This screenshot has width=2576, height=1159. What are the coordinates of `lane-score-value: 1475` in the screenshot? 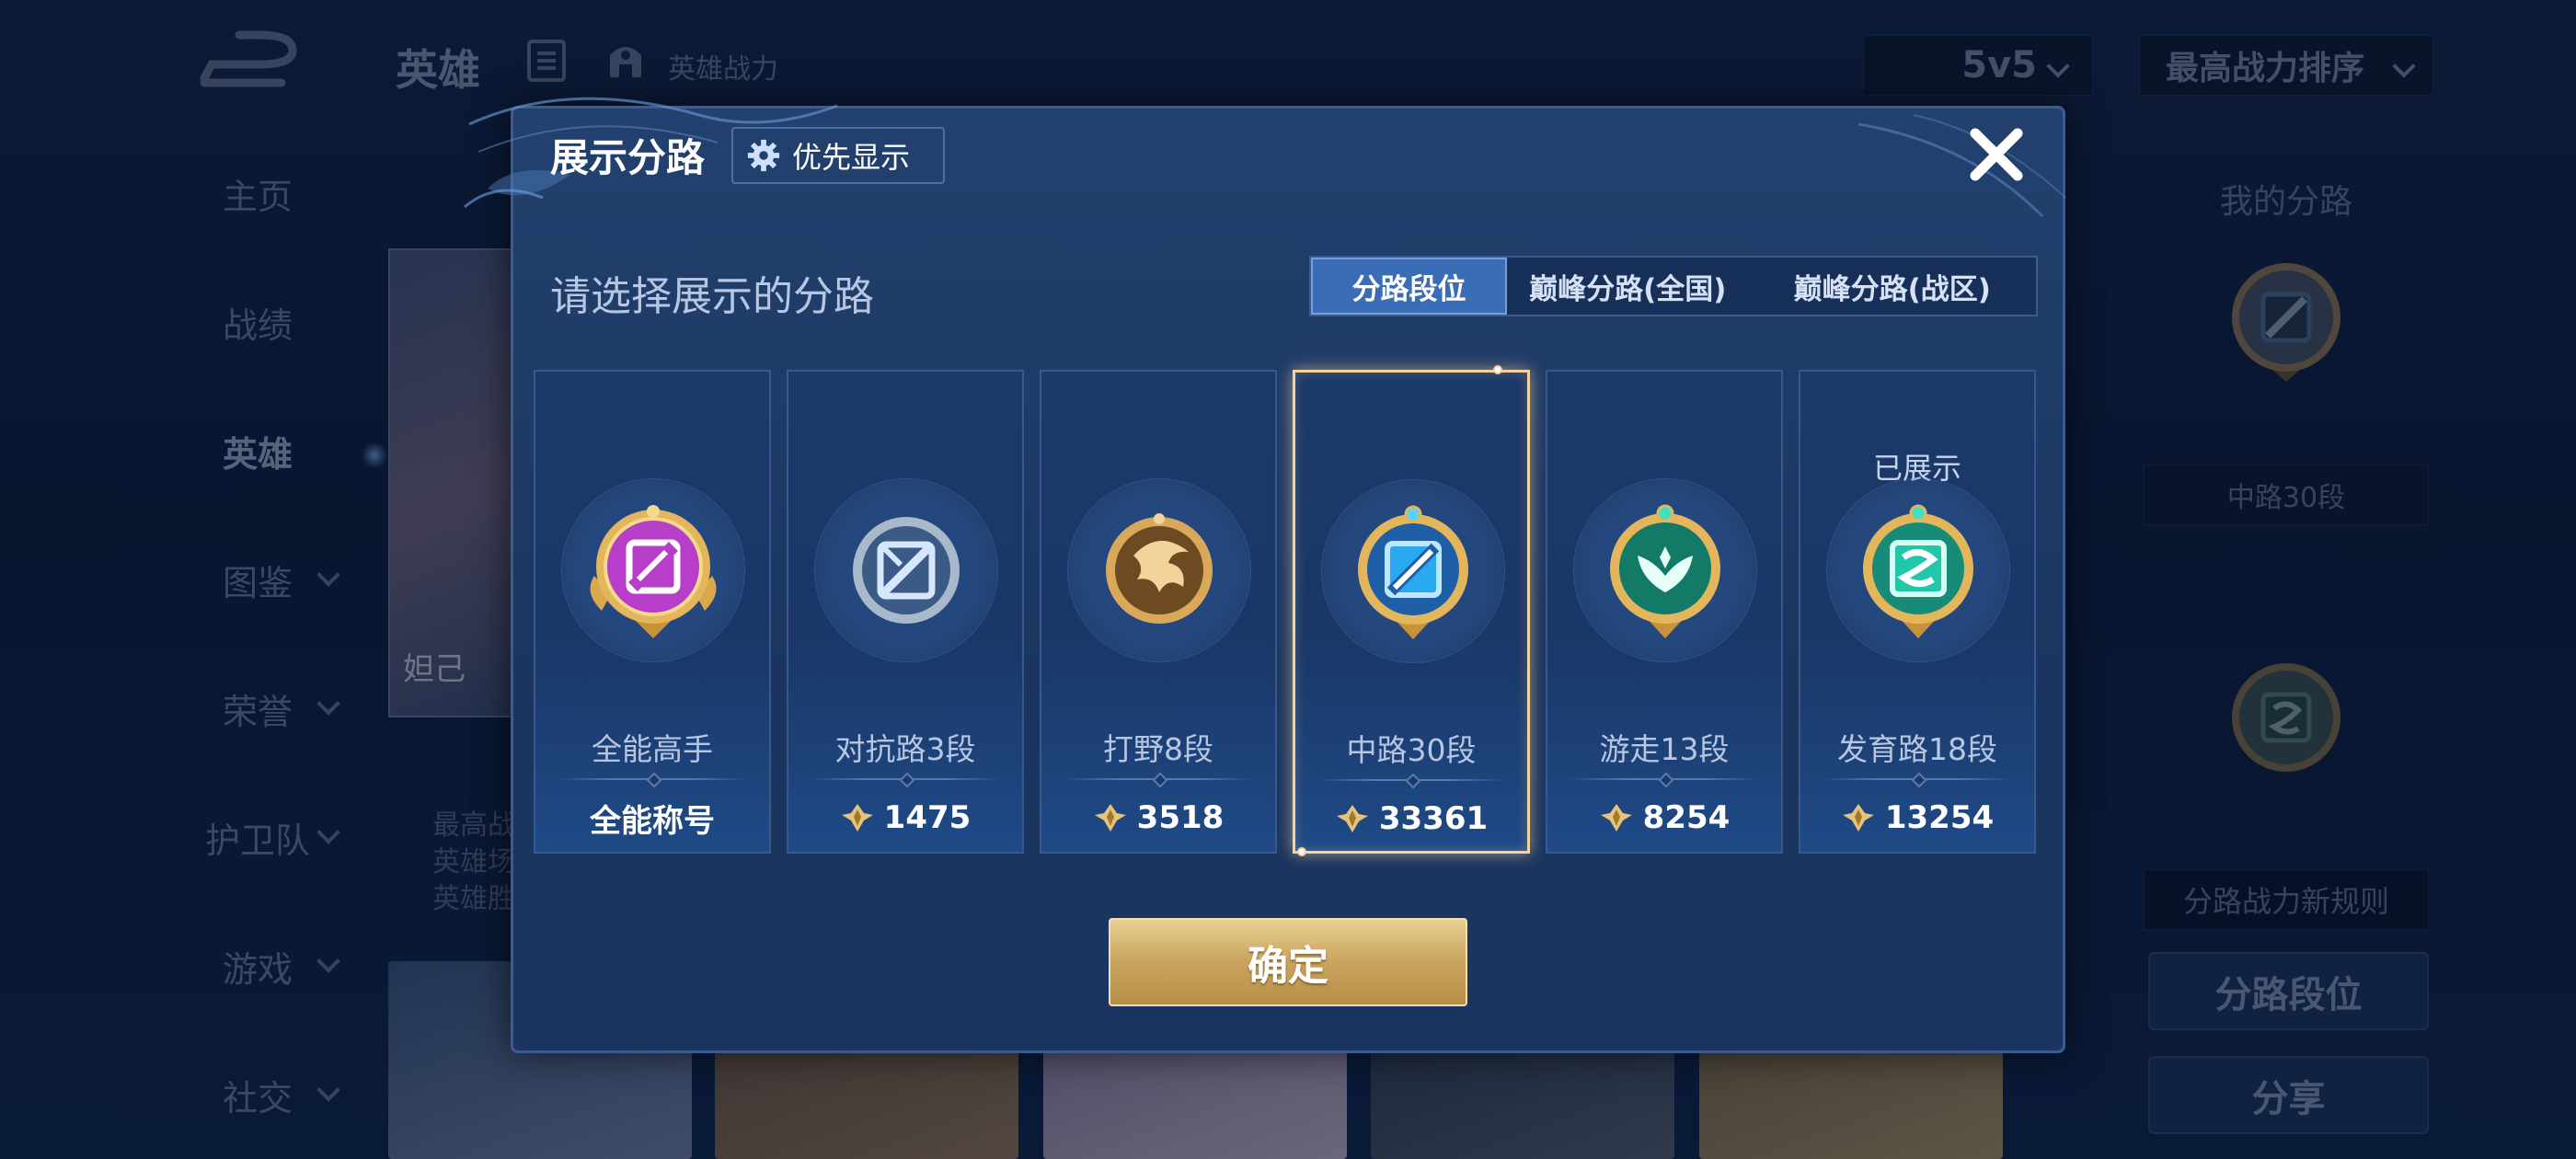 It's located at (927, 817).